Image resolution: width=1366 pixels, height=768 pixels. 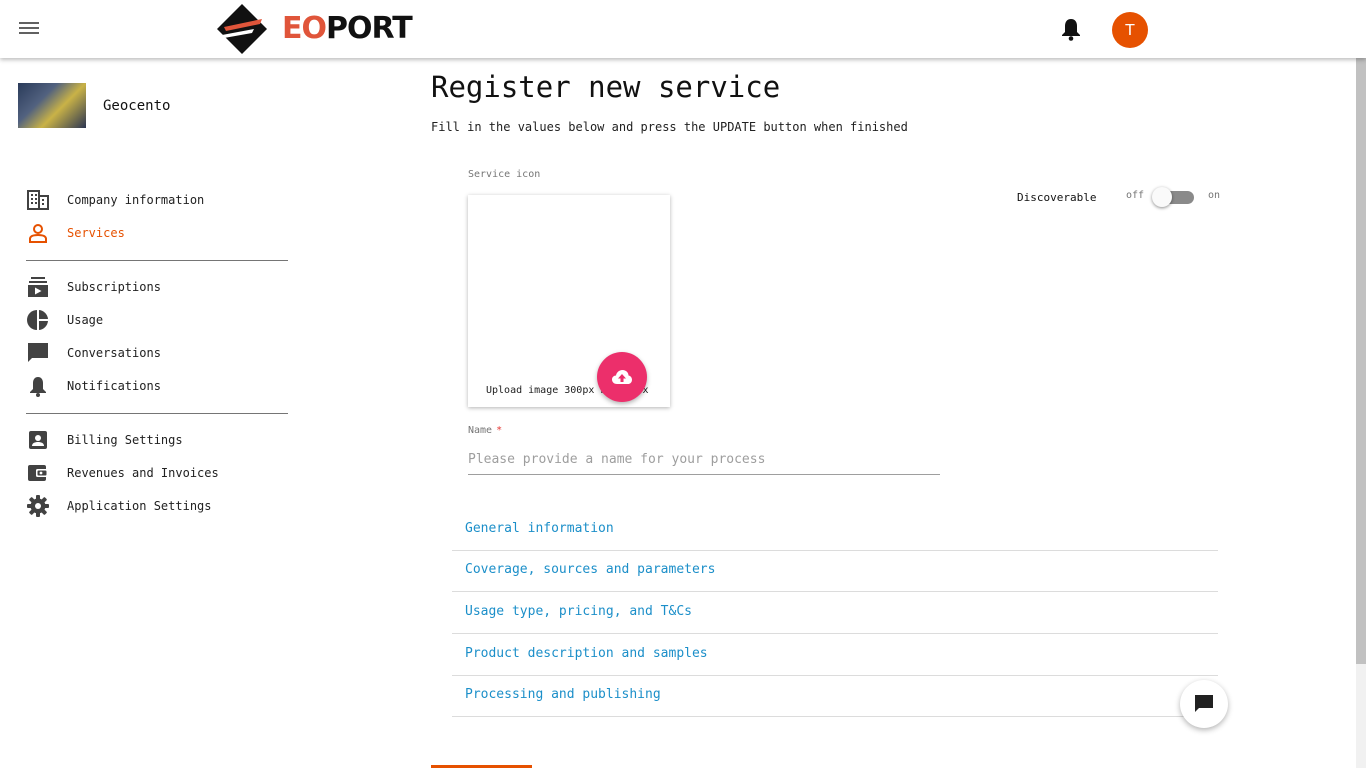 I want to click on eoport-logo: EOPORT, so click(x=317, y=29).